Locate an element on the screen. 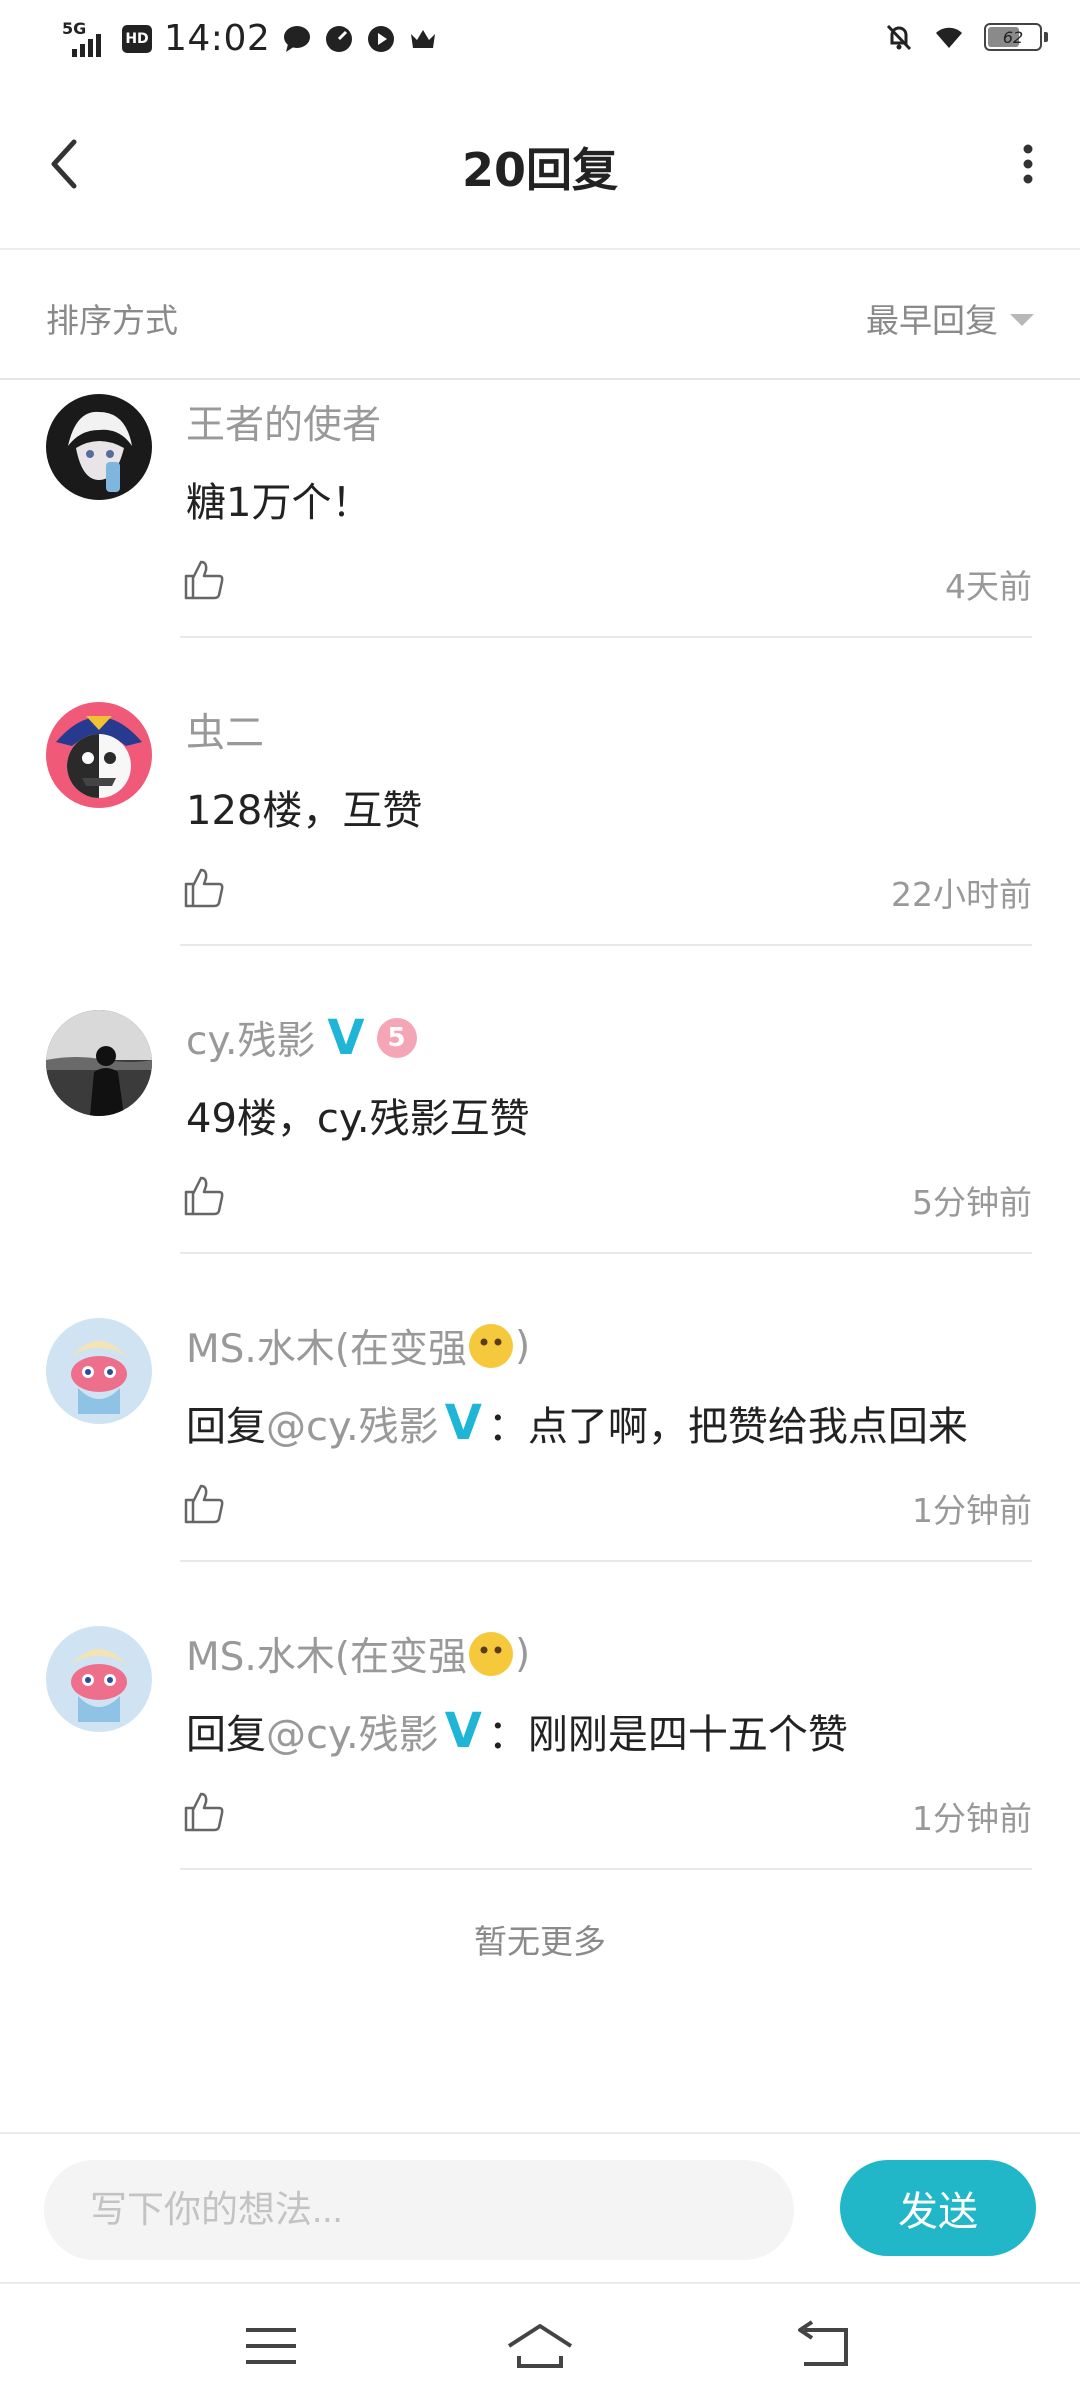 The height and width of the screenshot is (2408, 1080). reply-content: 回复 @cy.残影 V ：点了啊，把赞给我点回来 is located at coordinates (577, 1423).